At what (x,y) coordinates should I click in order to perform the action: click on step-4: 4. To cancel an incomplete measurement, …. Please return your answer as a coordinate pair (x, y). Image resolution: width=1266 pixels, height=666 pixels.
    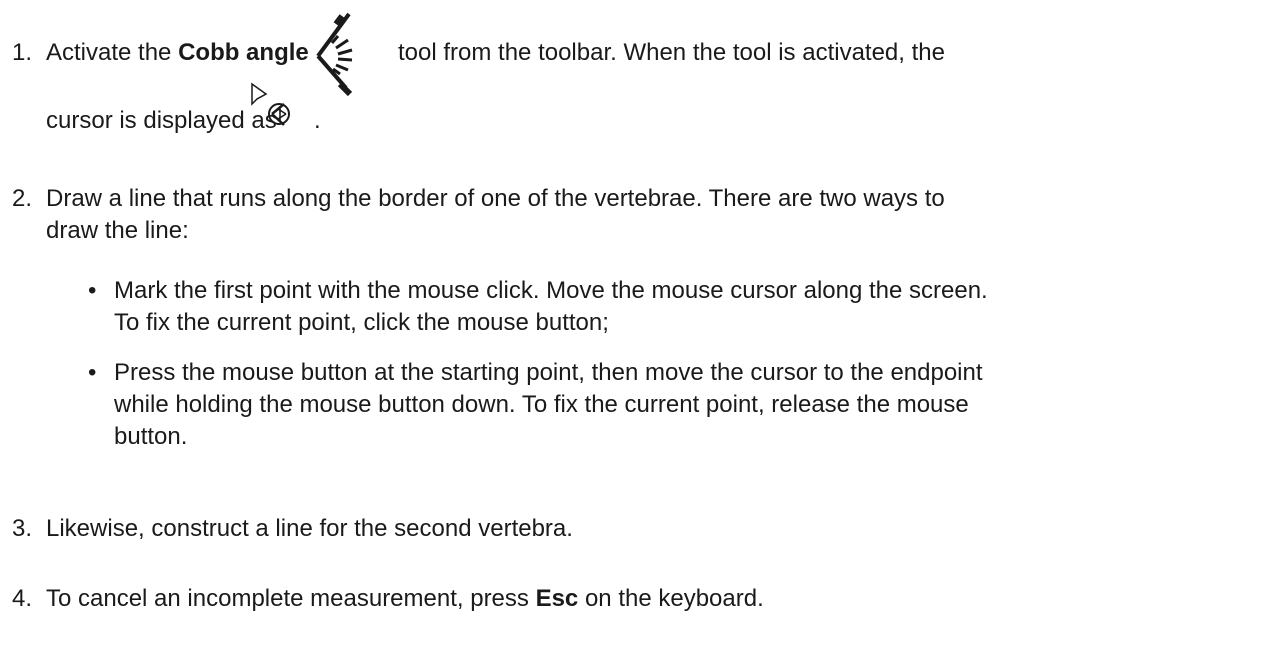
    Looking at the image, I should click on (633, 599).